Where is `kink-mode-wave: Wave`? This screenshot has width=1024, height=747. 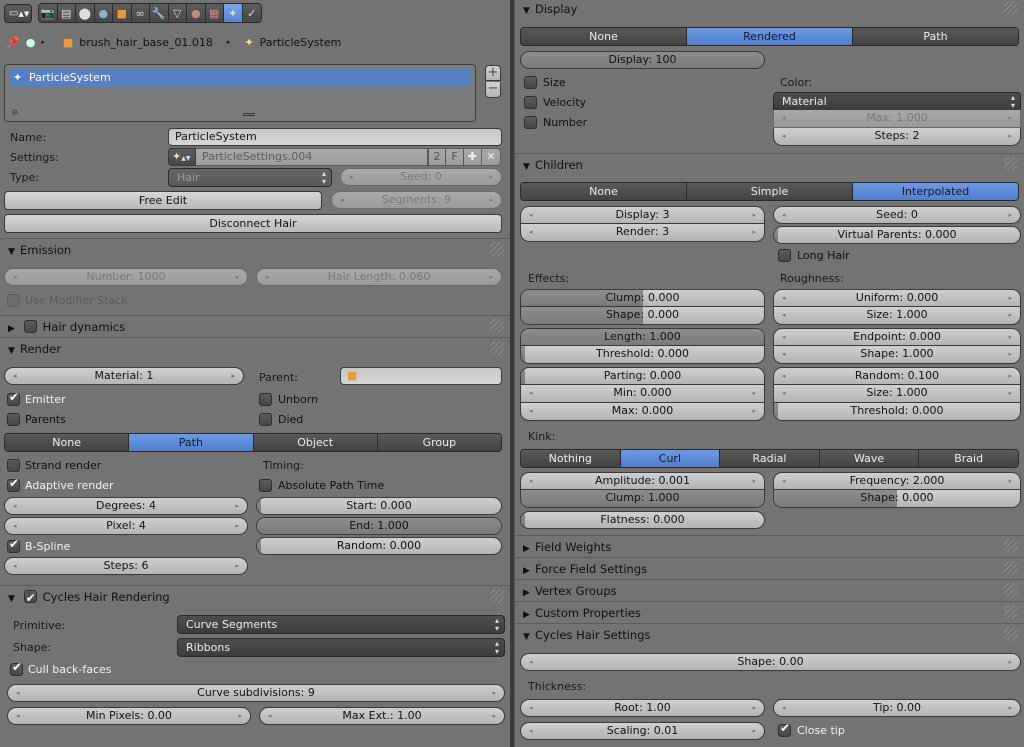 kink-mode-wave: Wave is located at coordinates (869, 458).